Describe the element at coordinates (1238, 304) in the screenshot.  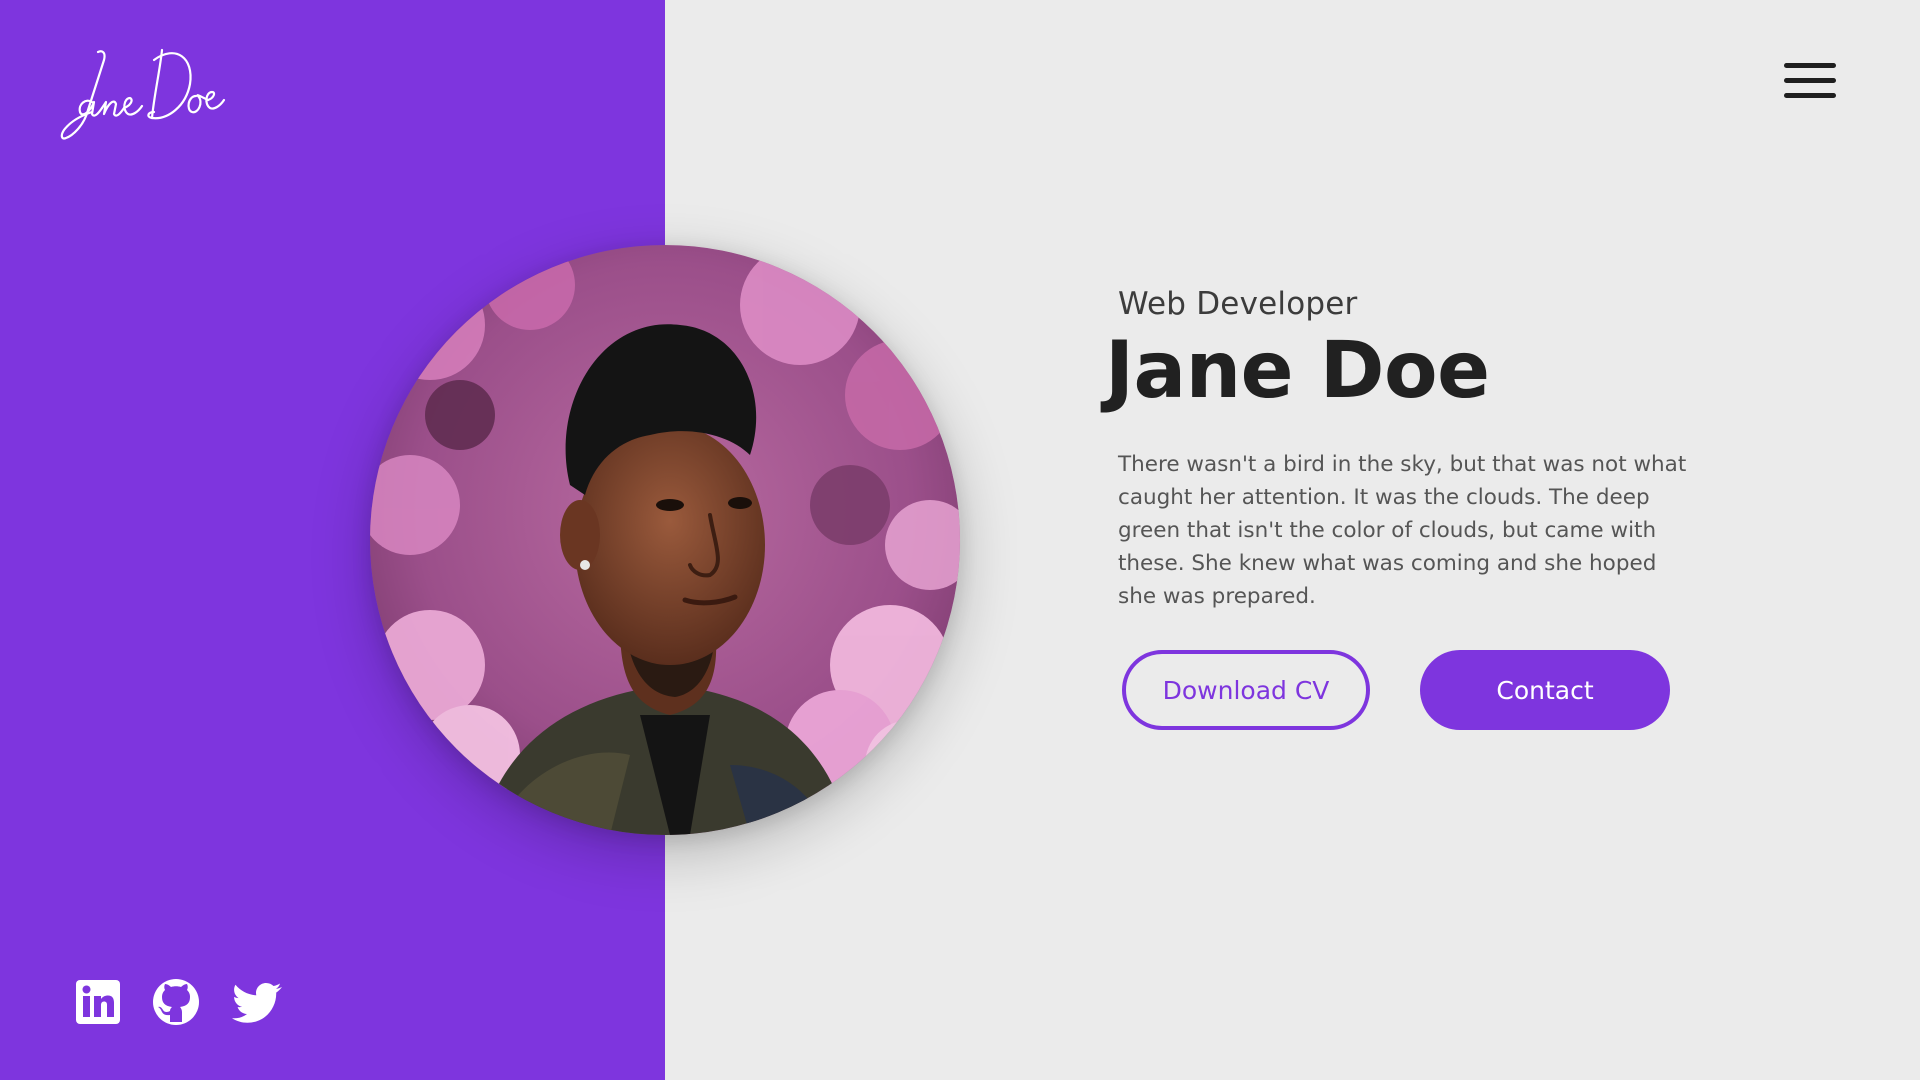
I see `job-title: Web Developer` at that location.